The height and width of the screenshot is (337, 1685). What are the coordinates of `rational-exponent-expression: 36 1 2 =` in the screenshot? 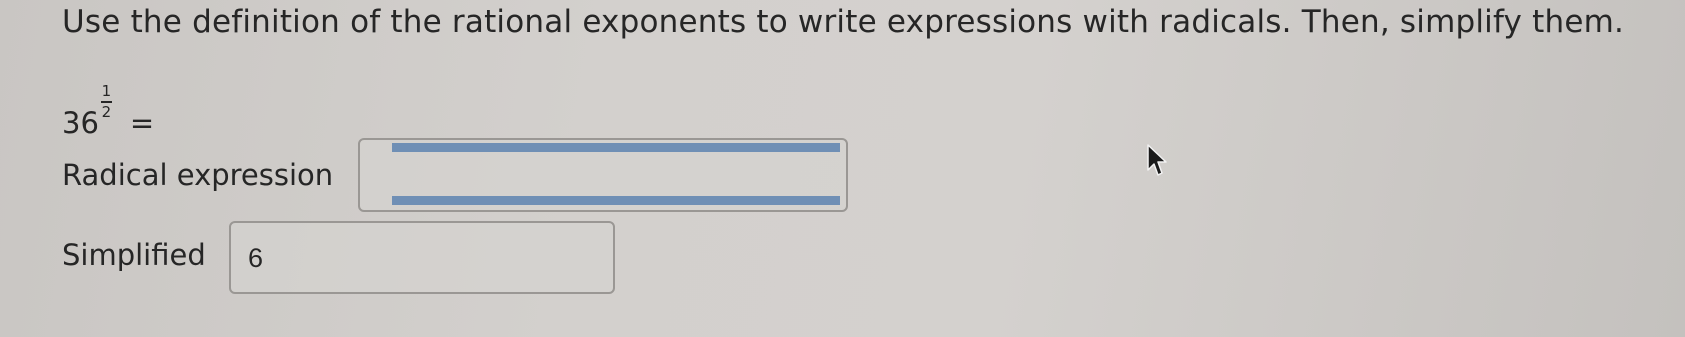 It's located at (108, 112).